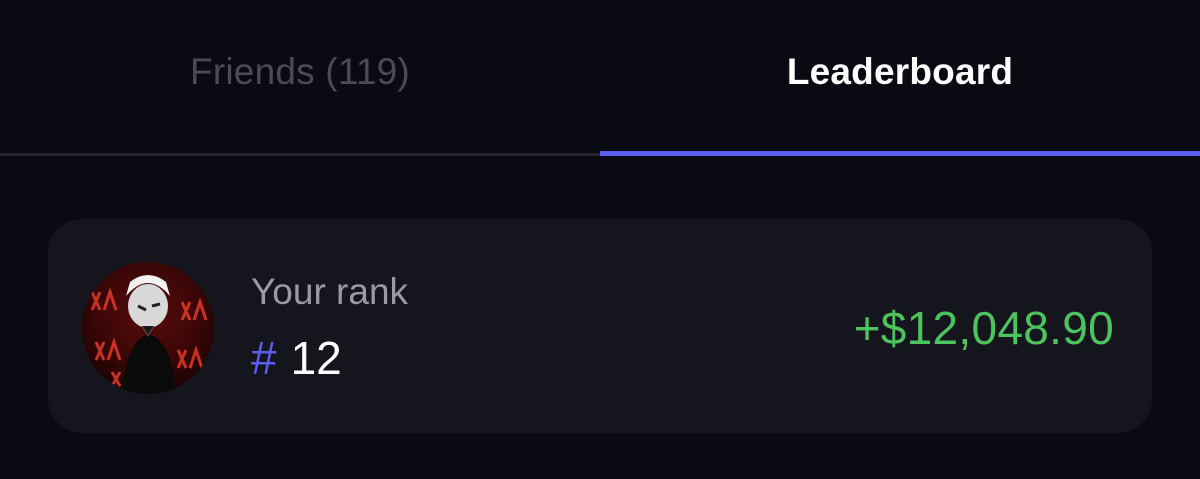  I want to click on avatar, so click(148, 328).